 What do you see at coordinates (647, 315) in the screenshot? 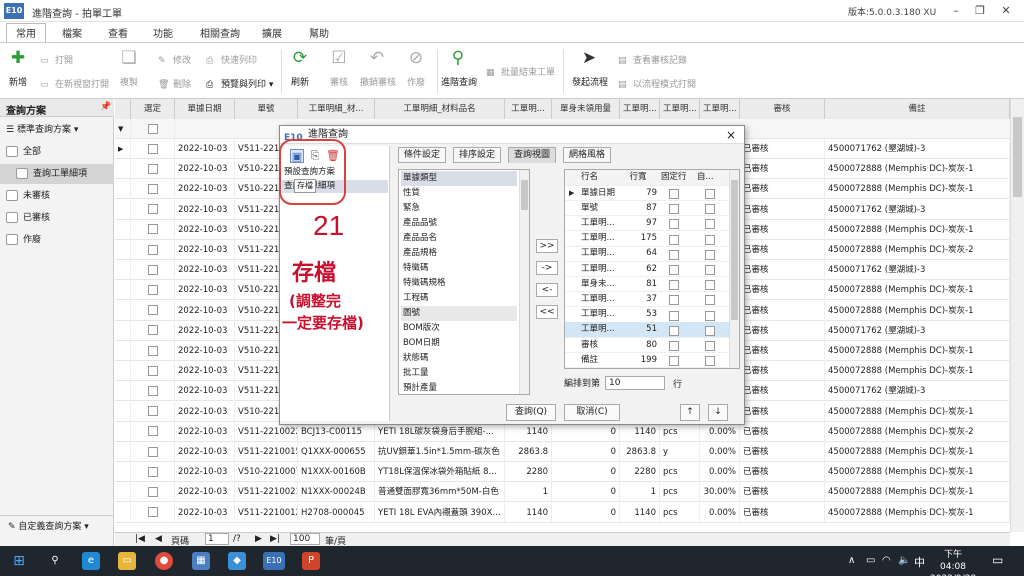
I see `column-row: 工單明... 53` at bounding box center [647, 315].